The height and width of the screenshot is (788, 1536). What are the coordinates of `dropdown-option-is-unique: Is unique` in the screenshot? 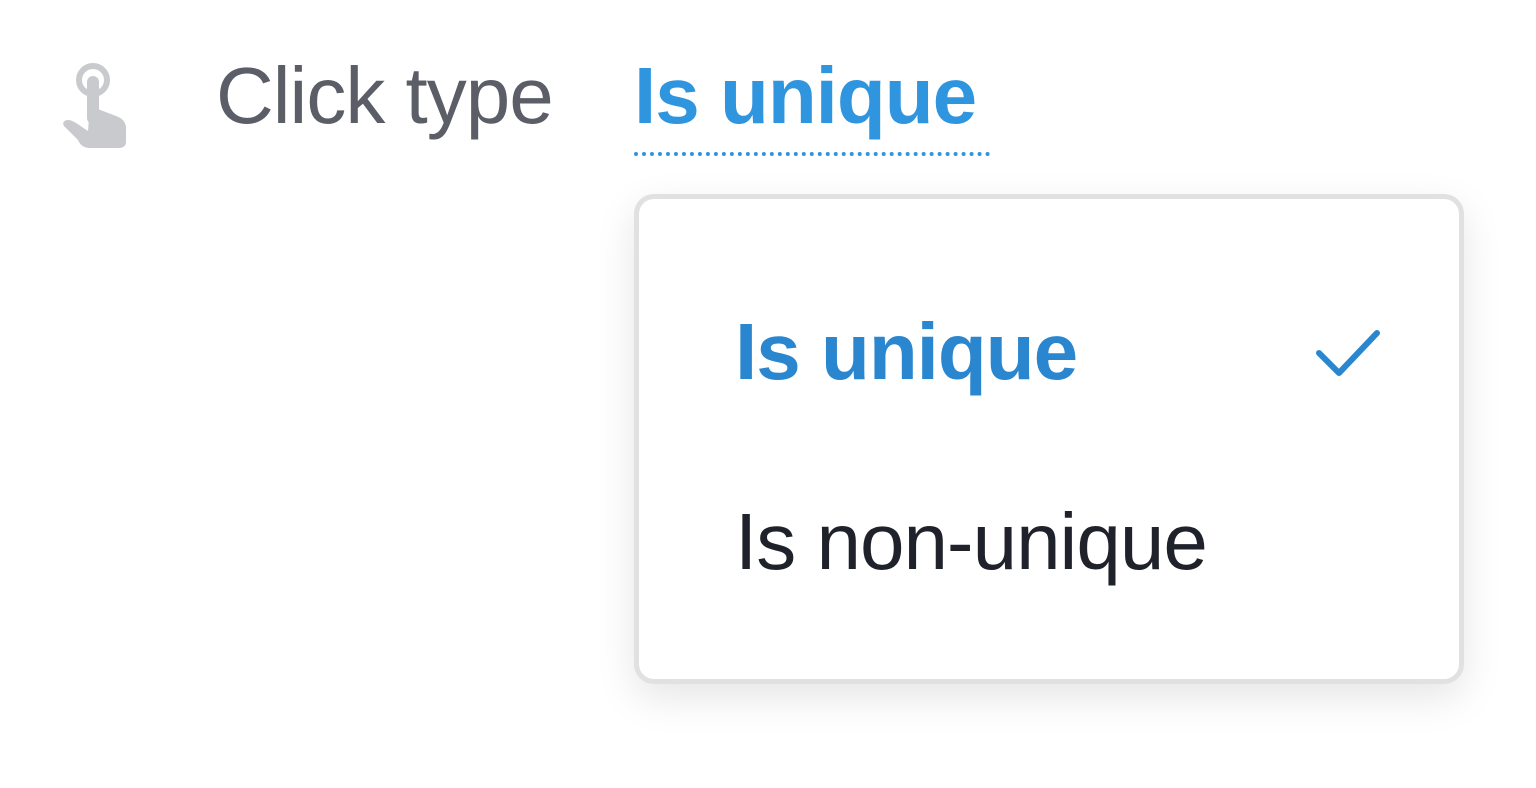 It's located at (1055, 352).